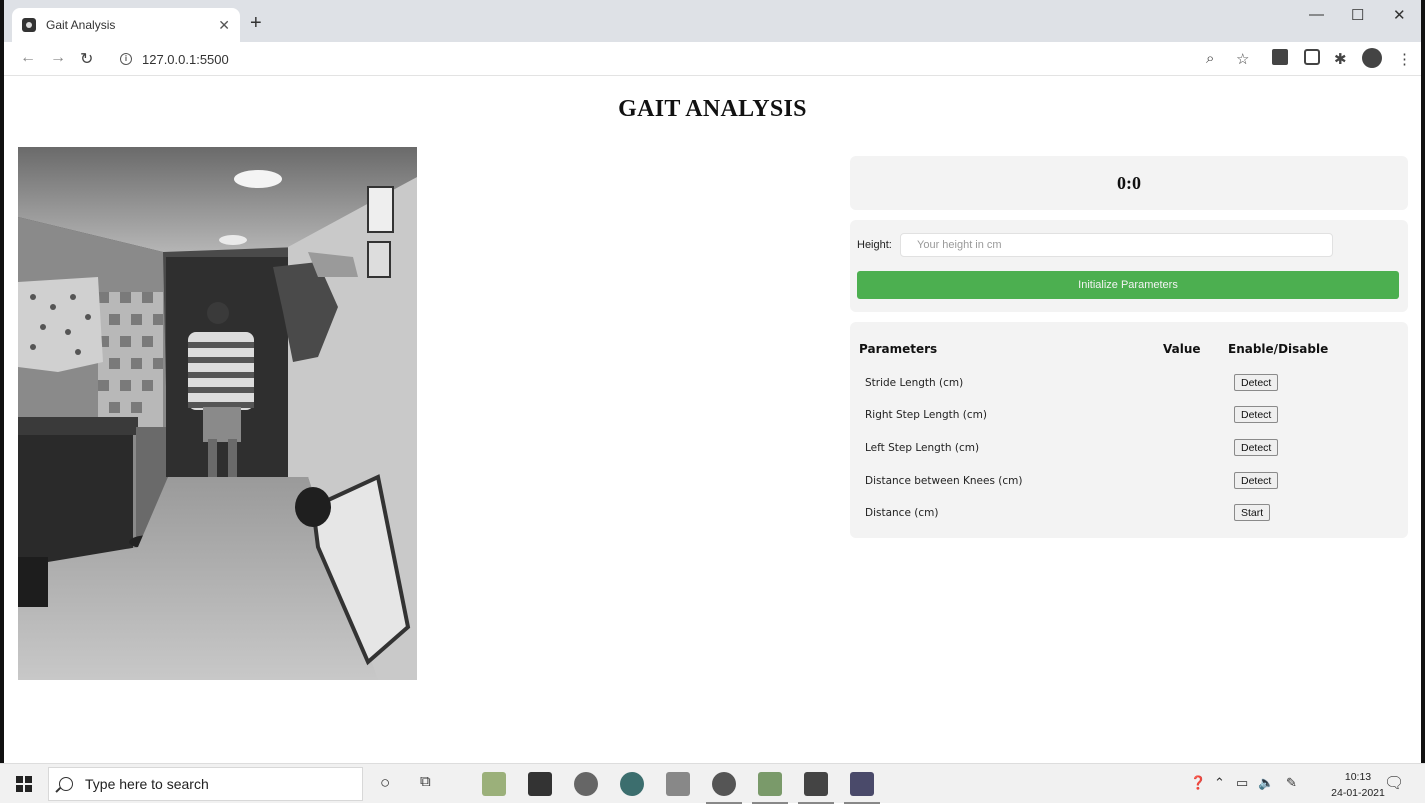 This screenshot has height=804, width=1425. I want to click on enable-disable-header: Enable/Disable, so click(1278, 349).